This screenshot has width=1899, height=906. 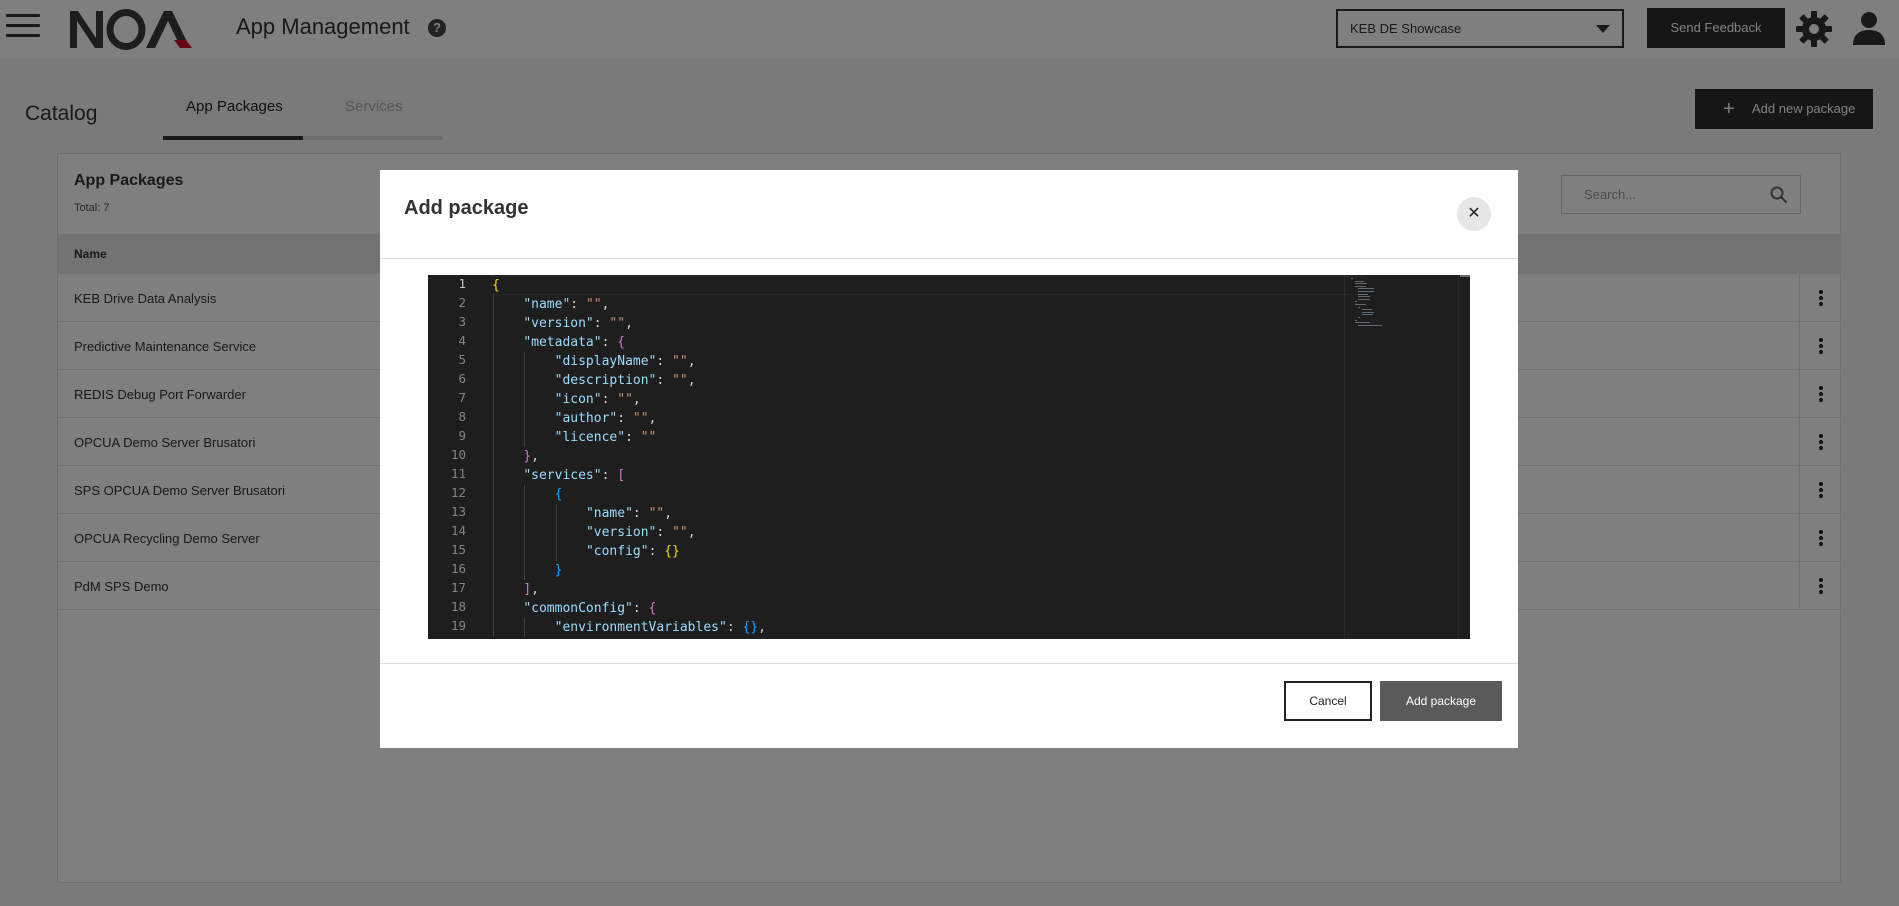 What do you see at coordinates (558, 570) in the screenshot?
I see `code-line: }` at bounding box center [558, 570].